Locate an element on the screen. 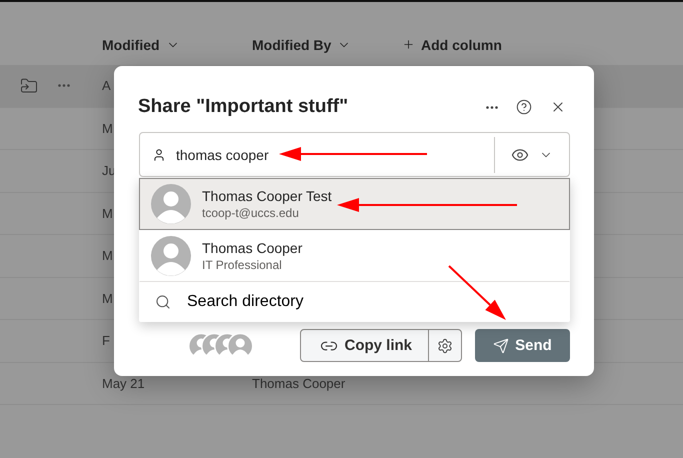 This screenshot has width=683, height=458. column-header: Add column is located at coordinates (452, 44).